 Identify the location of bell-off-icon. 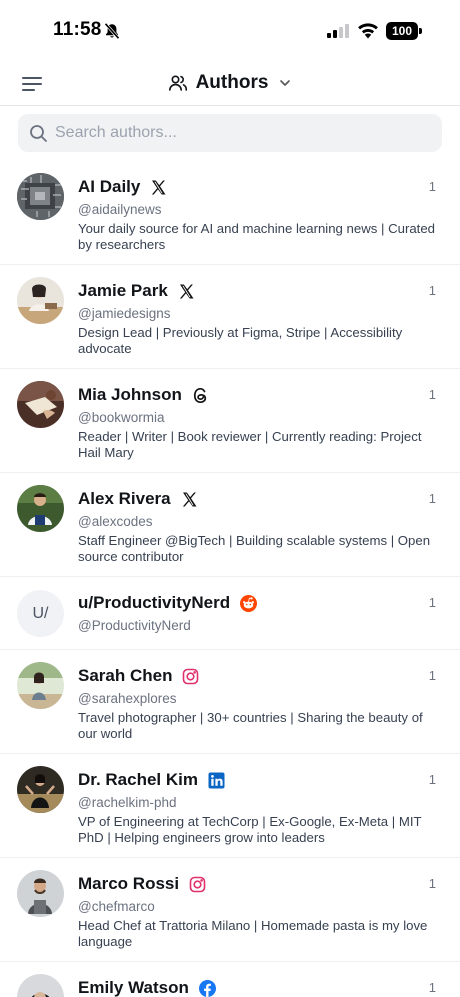
(112, 31).